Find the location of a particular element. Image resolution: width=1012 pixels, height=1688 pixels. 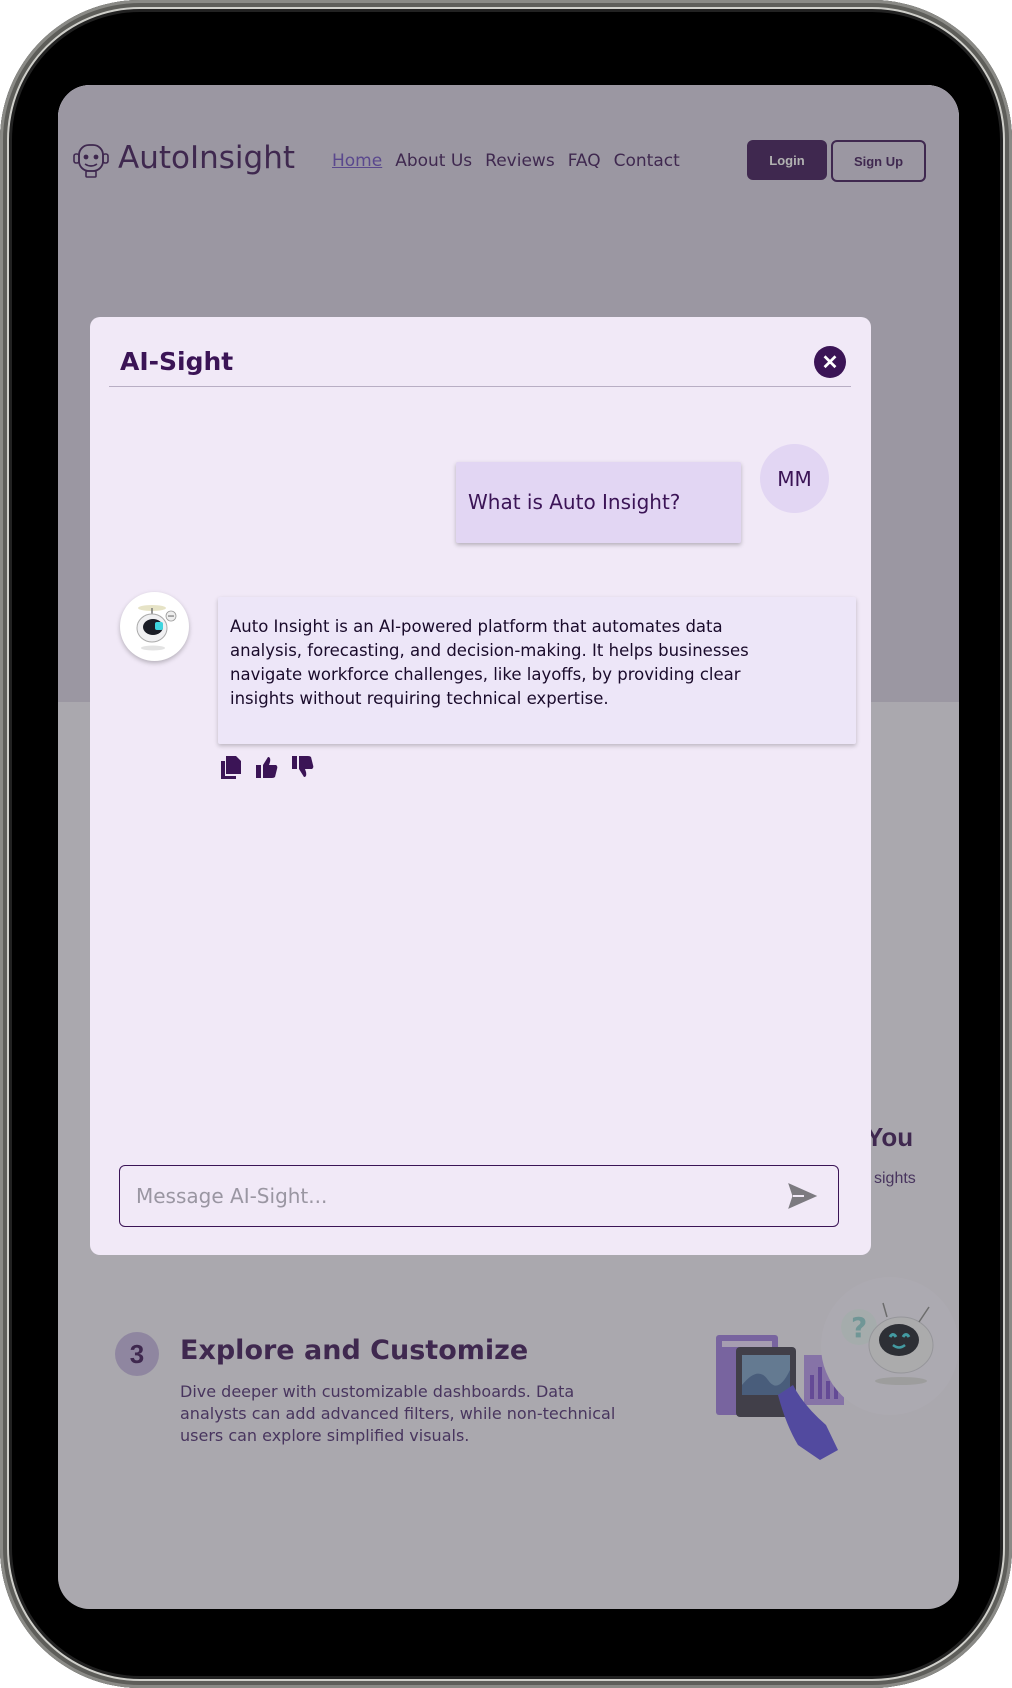

thumbs-up-icon is located at coordinates (267, 767).